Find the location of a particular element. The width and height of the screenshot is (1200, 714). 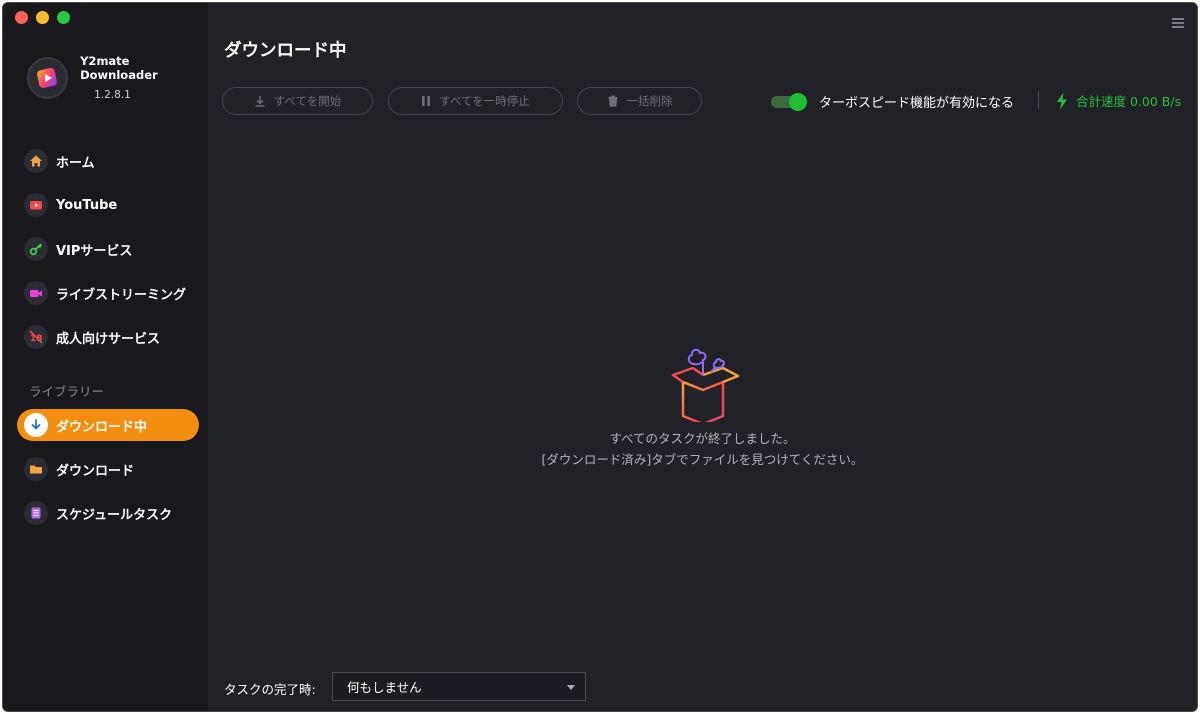

library-section-label: ライブラリー is located at coordinates (67, 391).